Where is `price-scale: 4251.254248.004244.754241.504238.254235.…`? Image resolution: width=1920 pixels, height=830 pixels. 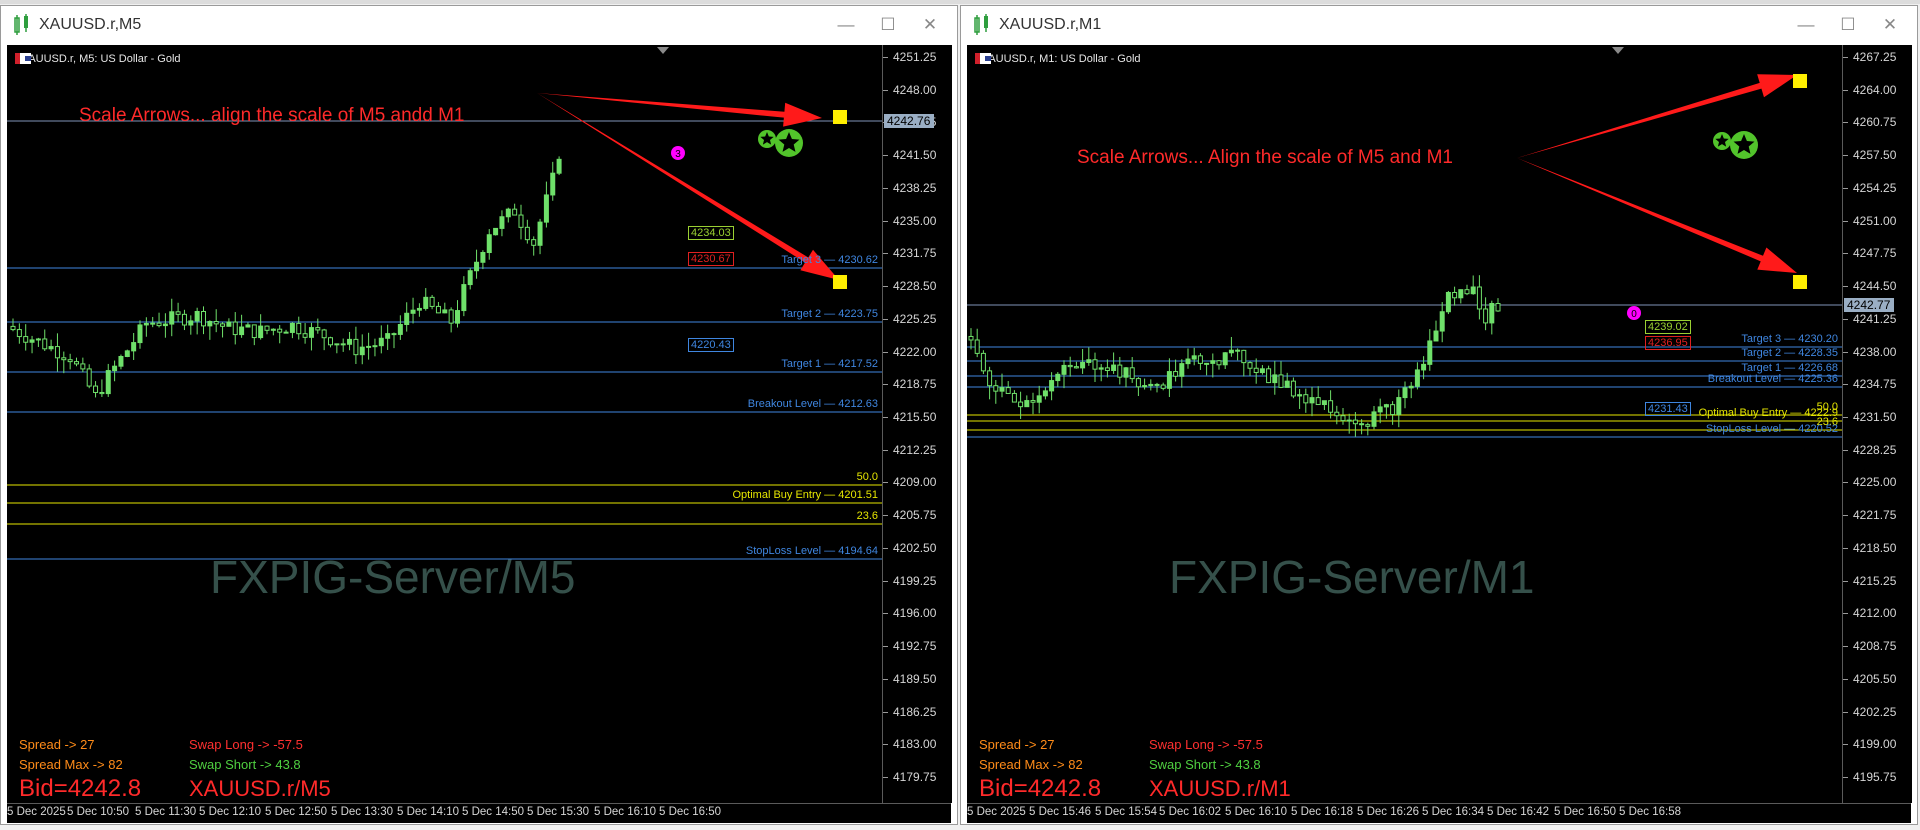
price-scale: 4251.254248.004244.754241.504238.254235.… is located at coordinates (917, 424).